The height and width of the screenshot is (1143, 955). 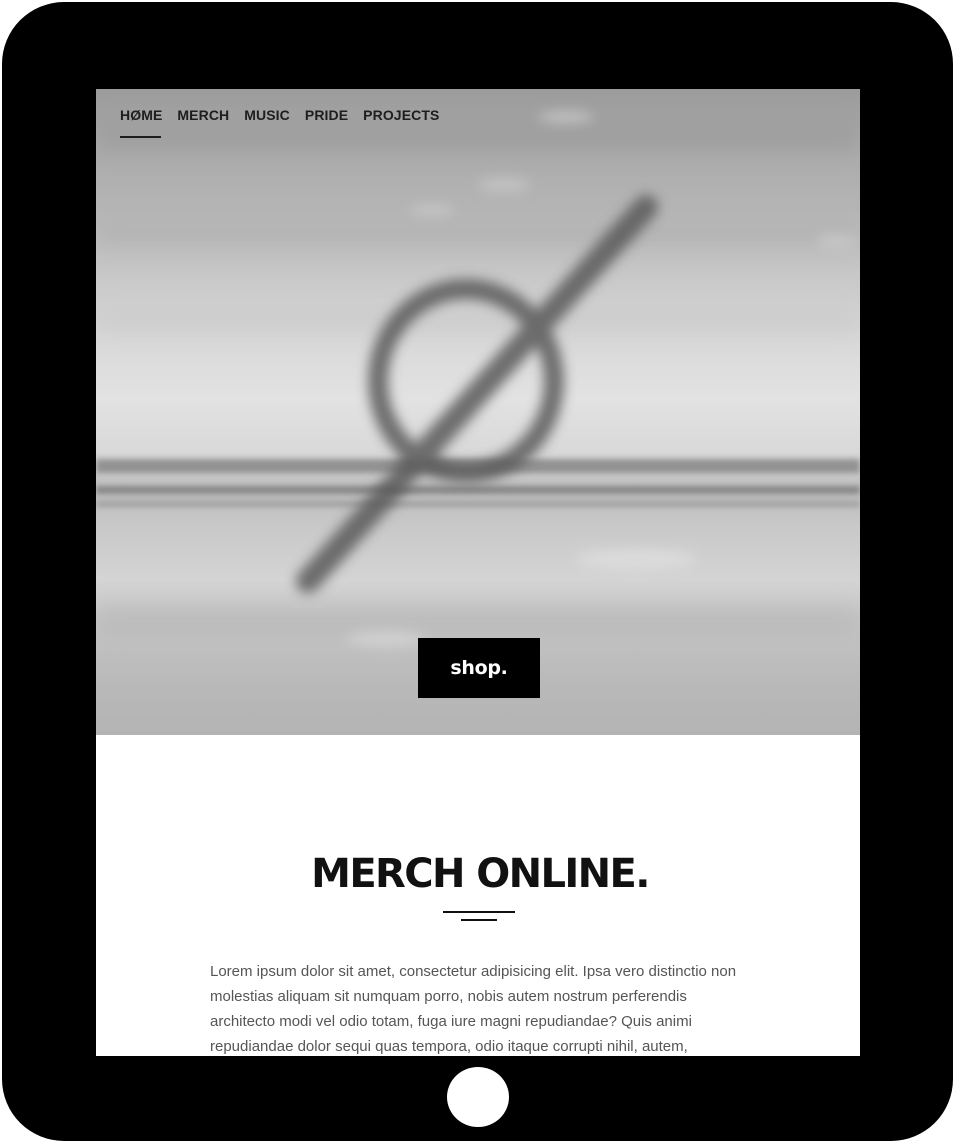 What do you see at coordinates (478, 1097) in the screenshot?
I see `device-home-button-icon` at bounding box center [478, 1097].